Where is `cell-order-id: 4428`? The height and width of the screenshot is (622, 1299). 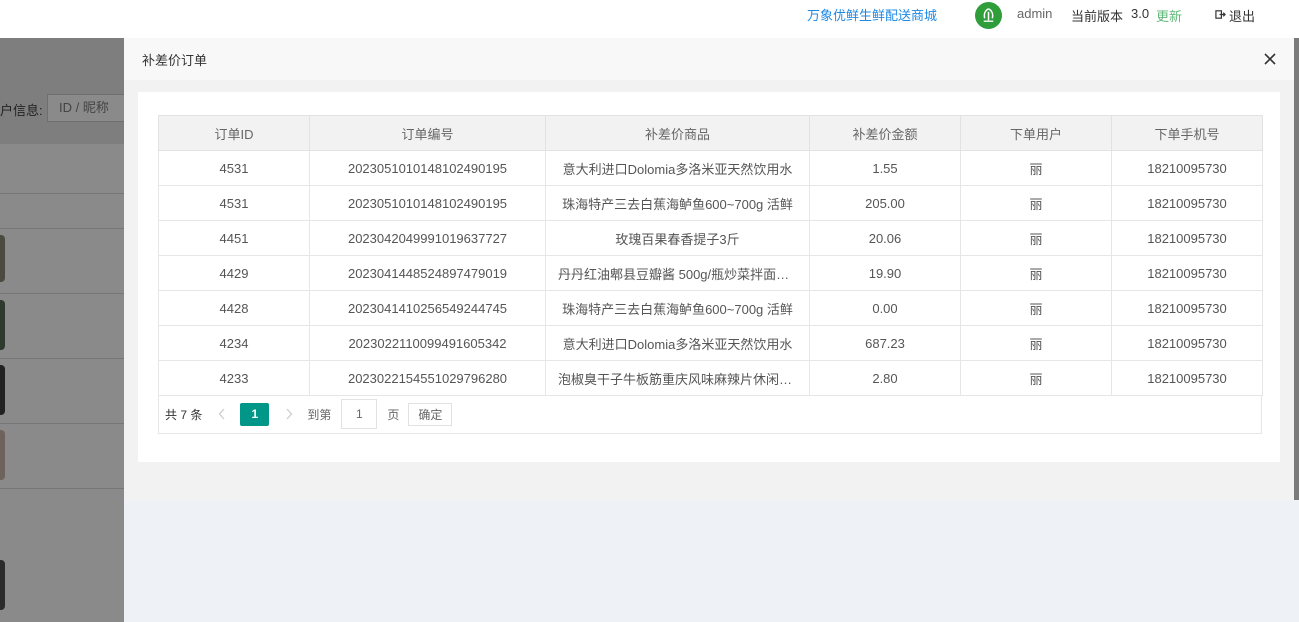
cell-order-id: 4428 is located at coordinates (234, 308).